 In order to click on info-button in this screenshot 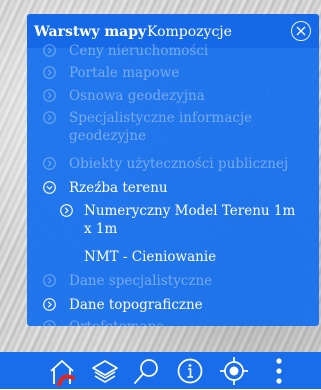, I will do `click(190, 373)`.